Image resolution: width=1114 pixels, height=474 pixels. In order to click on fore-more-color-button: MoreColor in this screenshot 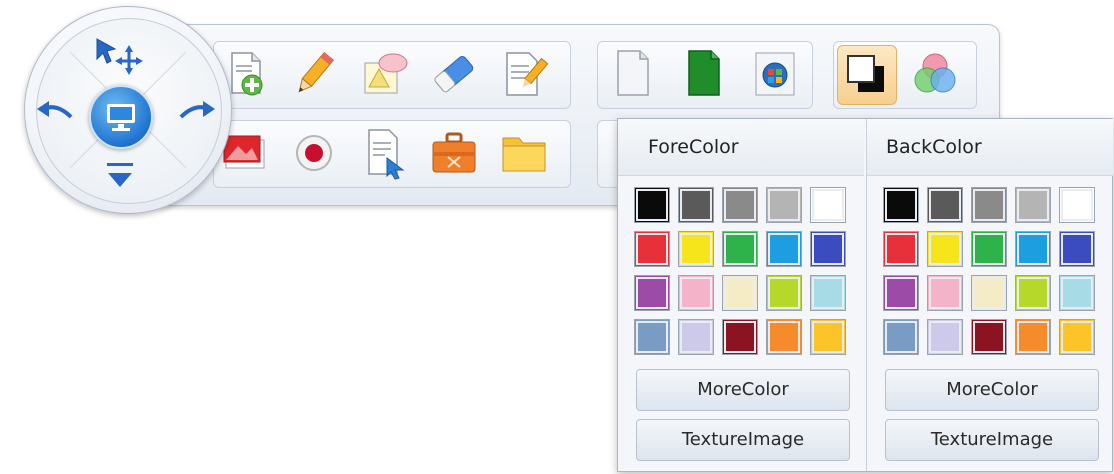, I will do `click(743, 390)`.